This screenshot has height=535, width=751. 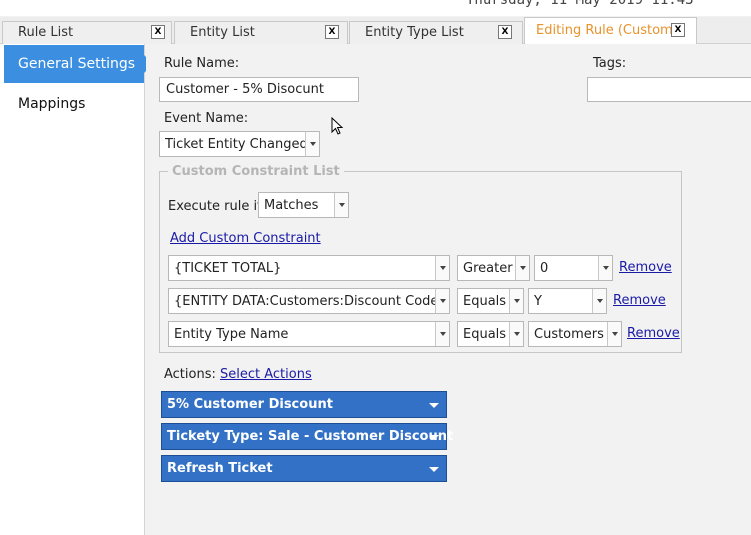 What do you see at coordinates (228, 268) in the screenshot?
I see `select-value: {TICKET TOTAL}` at bounding box center [228, 268].